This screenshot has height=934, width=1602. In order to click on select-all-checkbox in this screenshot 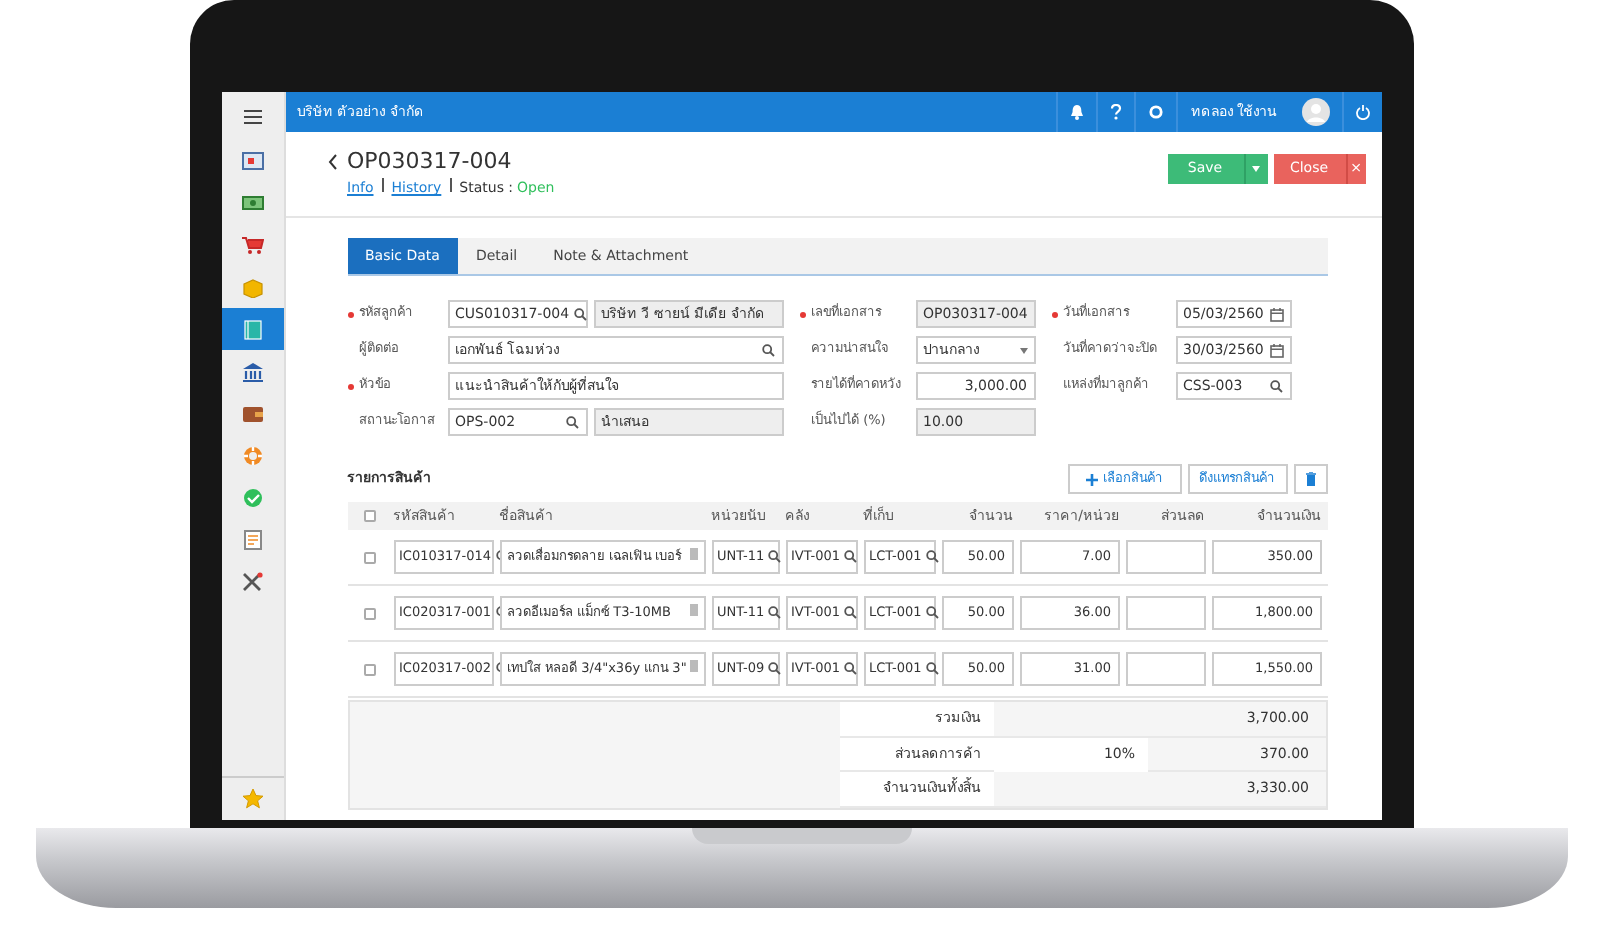, I will do `click(370, 516)`.